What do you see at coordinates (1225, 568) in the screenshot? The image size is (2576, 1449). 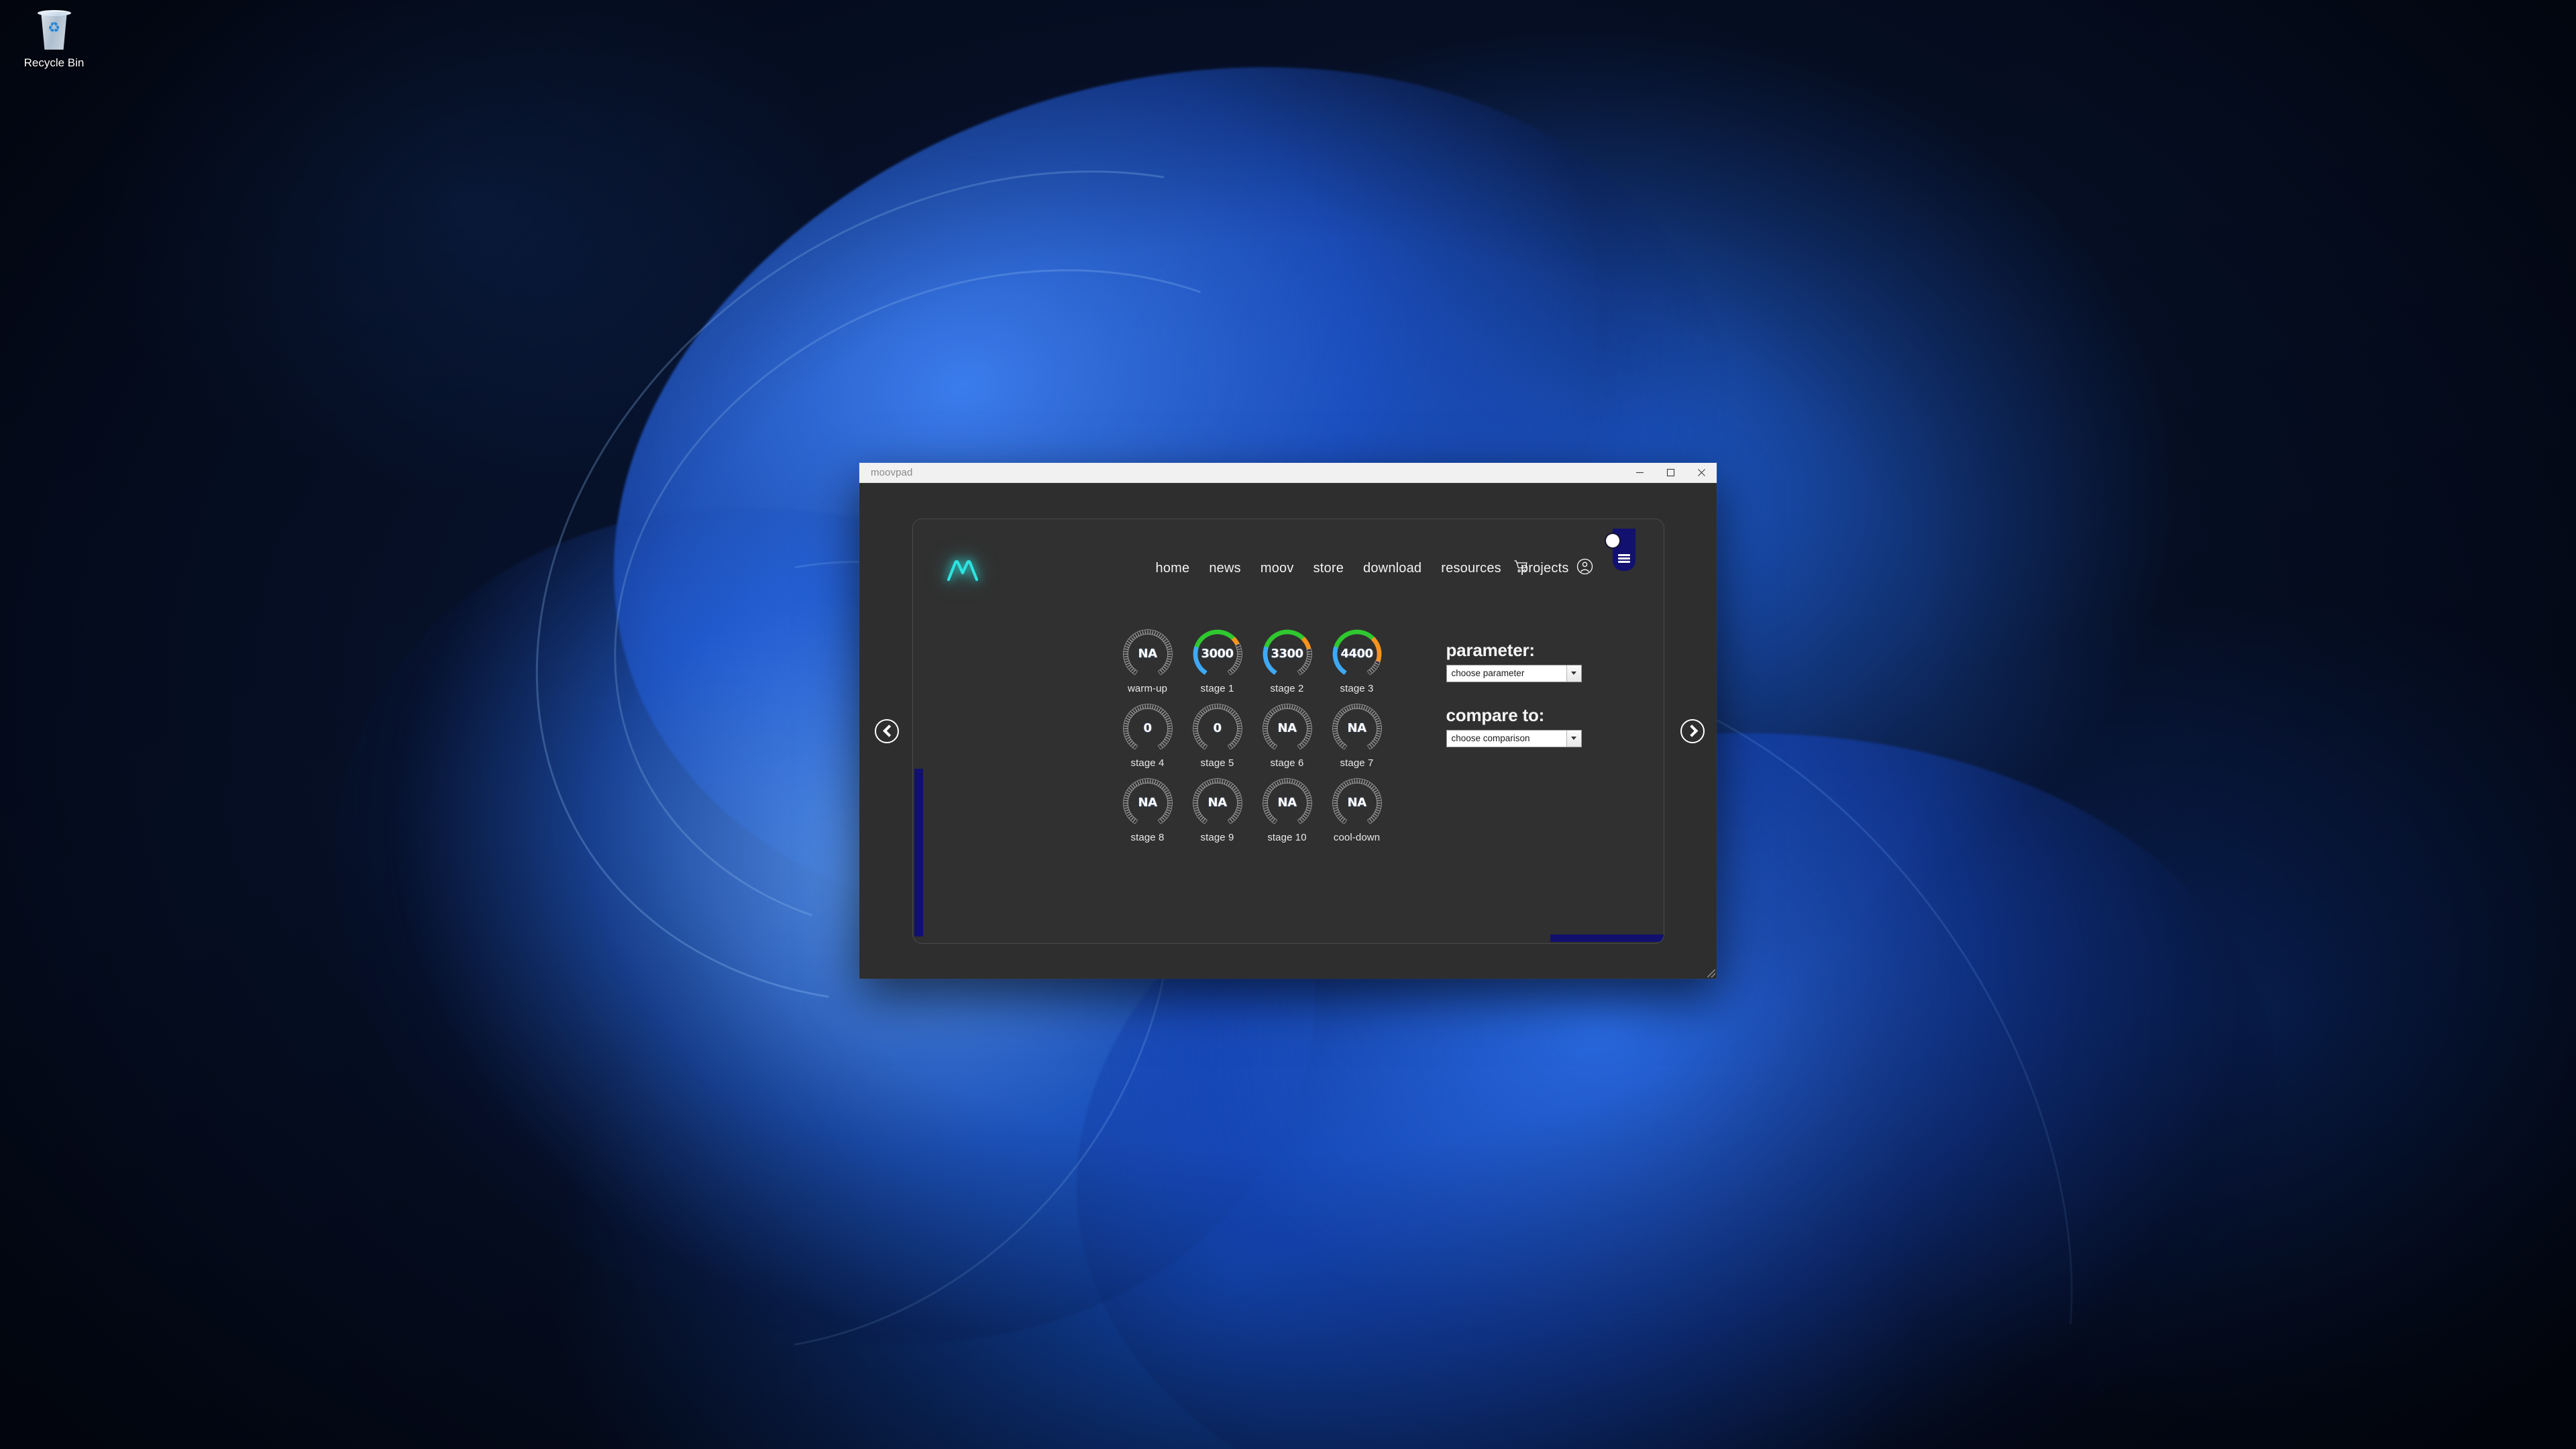 I see `nav-link-news: news` at bounding box center [1225, 568].